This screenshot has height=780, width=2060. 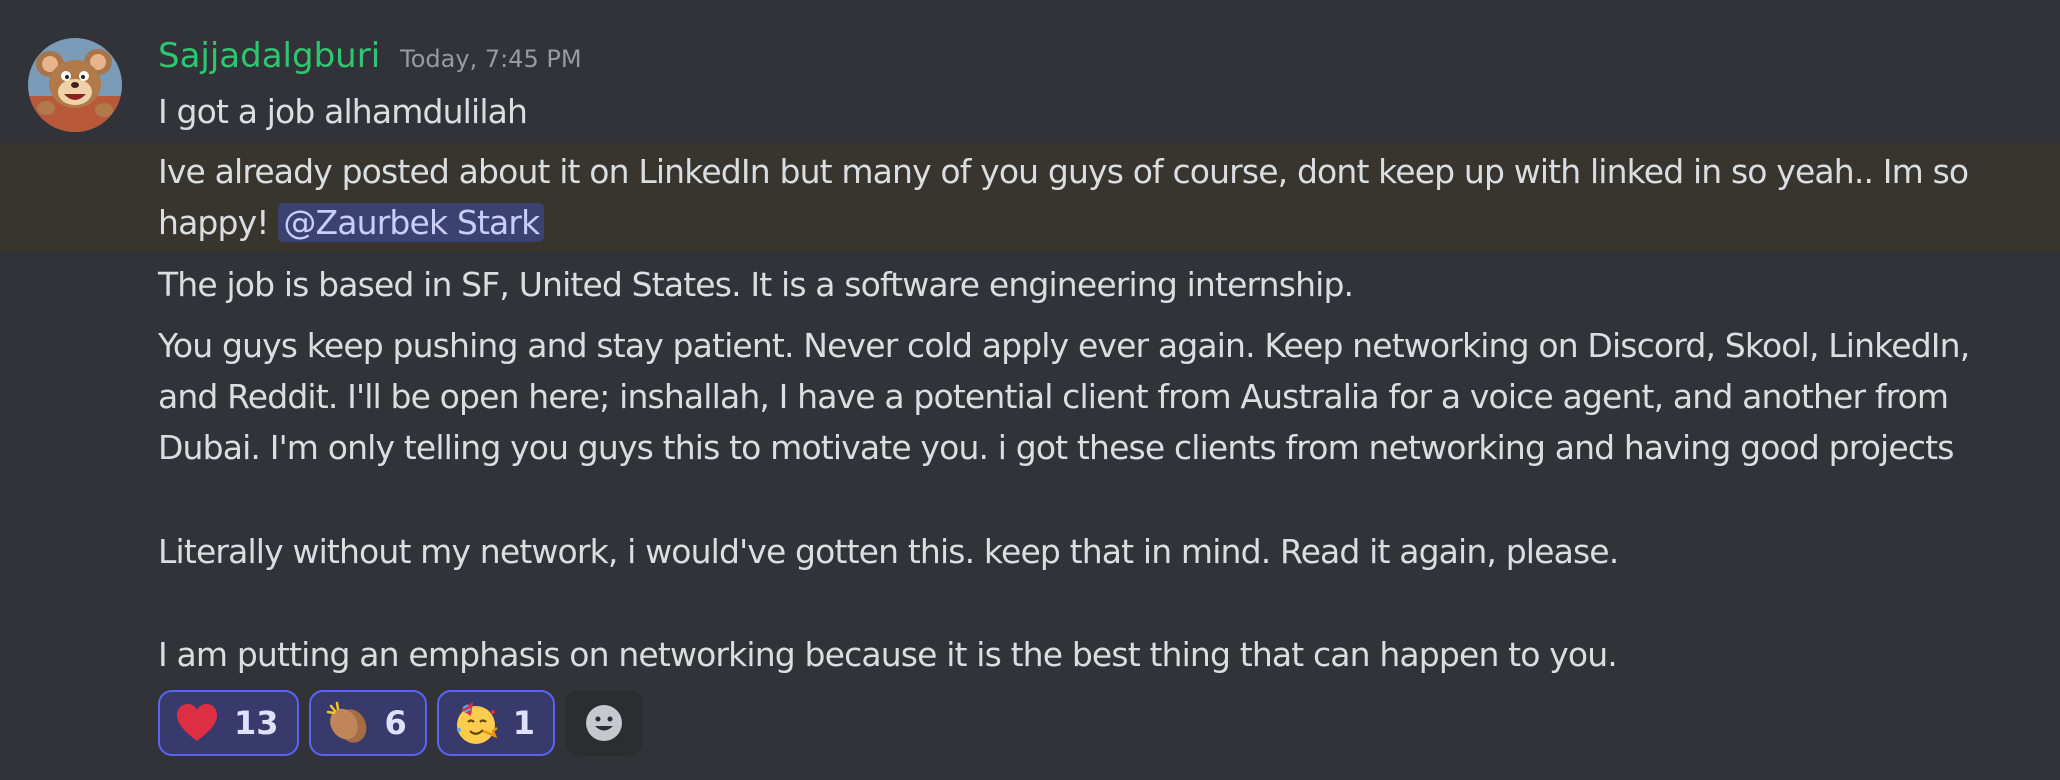 I want to click on cartoon-mouse-avatar-icon, so click(x=75, y=85).